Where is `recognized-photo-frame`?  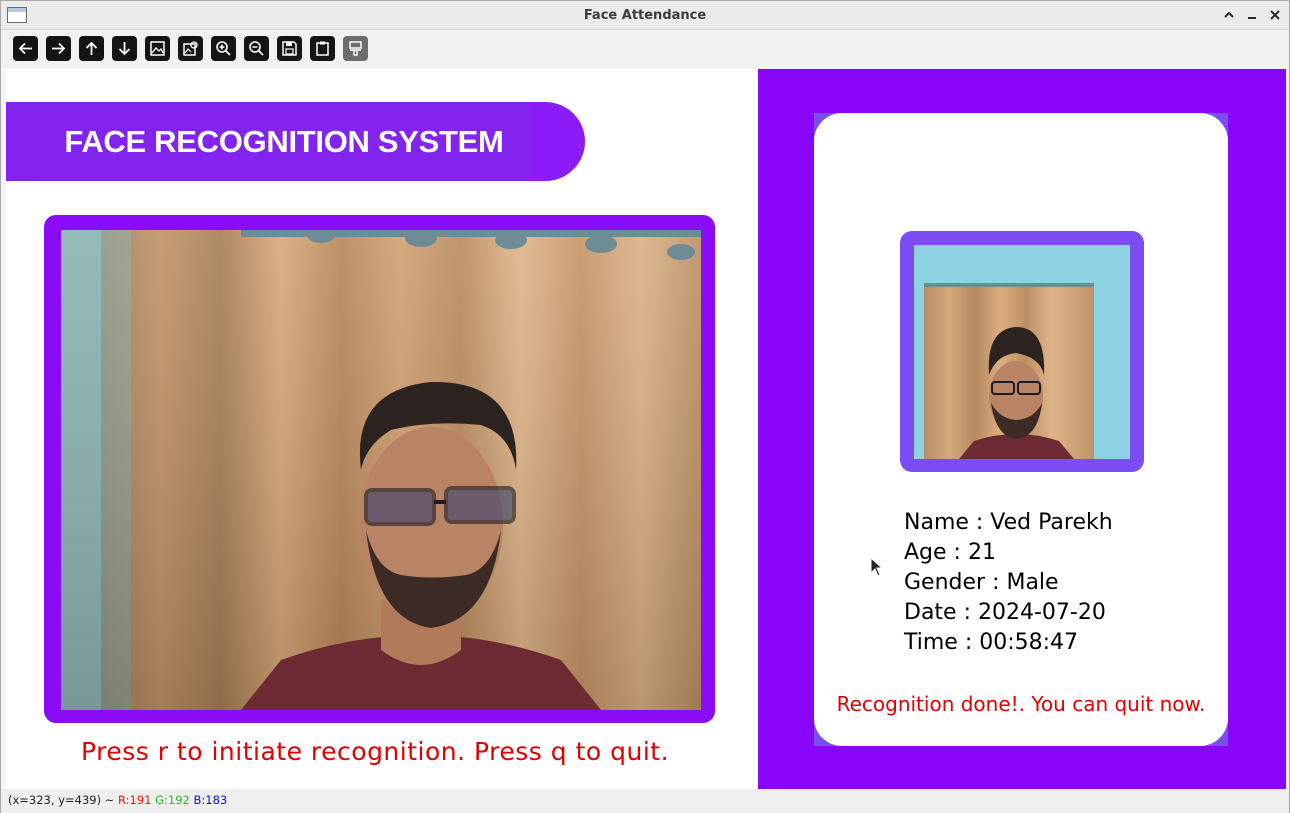 recognized-photo-frame is located at coordinates (1022, 351).